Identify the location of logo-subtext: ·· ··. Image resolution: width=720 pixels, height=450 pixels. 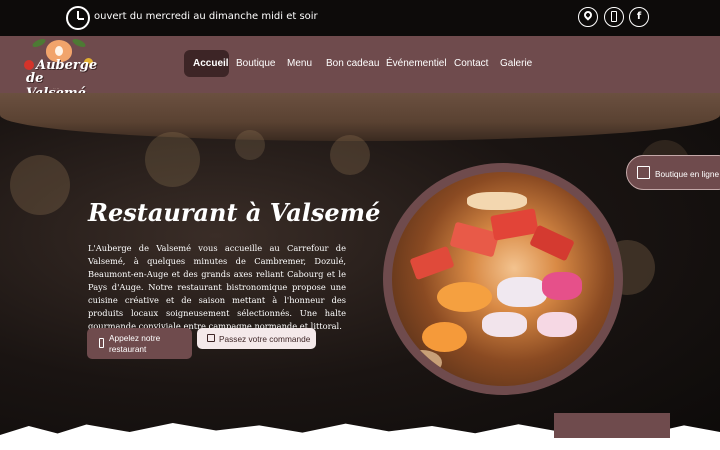
(56, 88).